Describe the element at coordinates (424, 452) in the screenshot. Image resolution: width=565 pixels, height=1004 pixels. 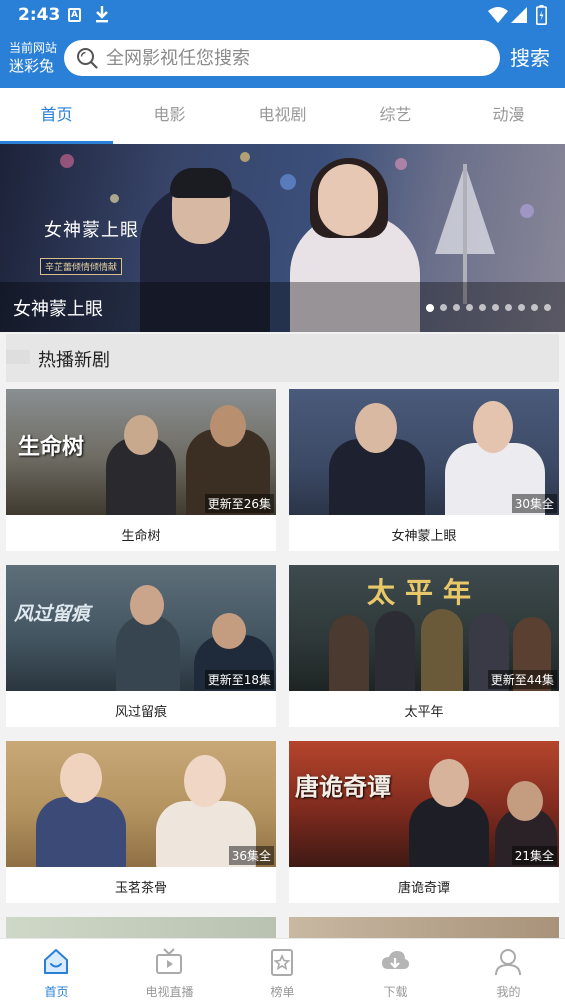
I see `show-poster: 30集全` at that location.